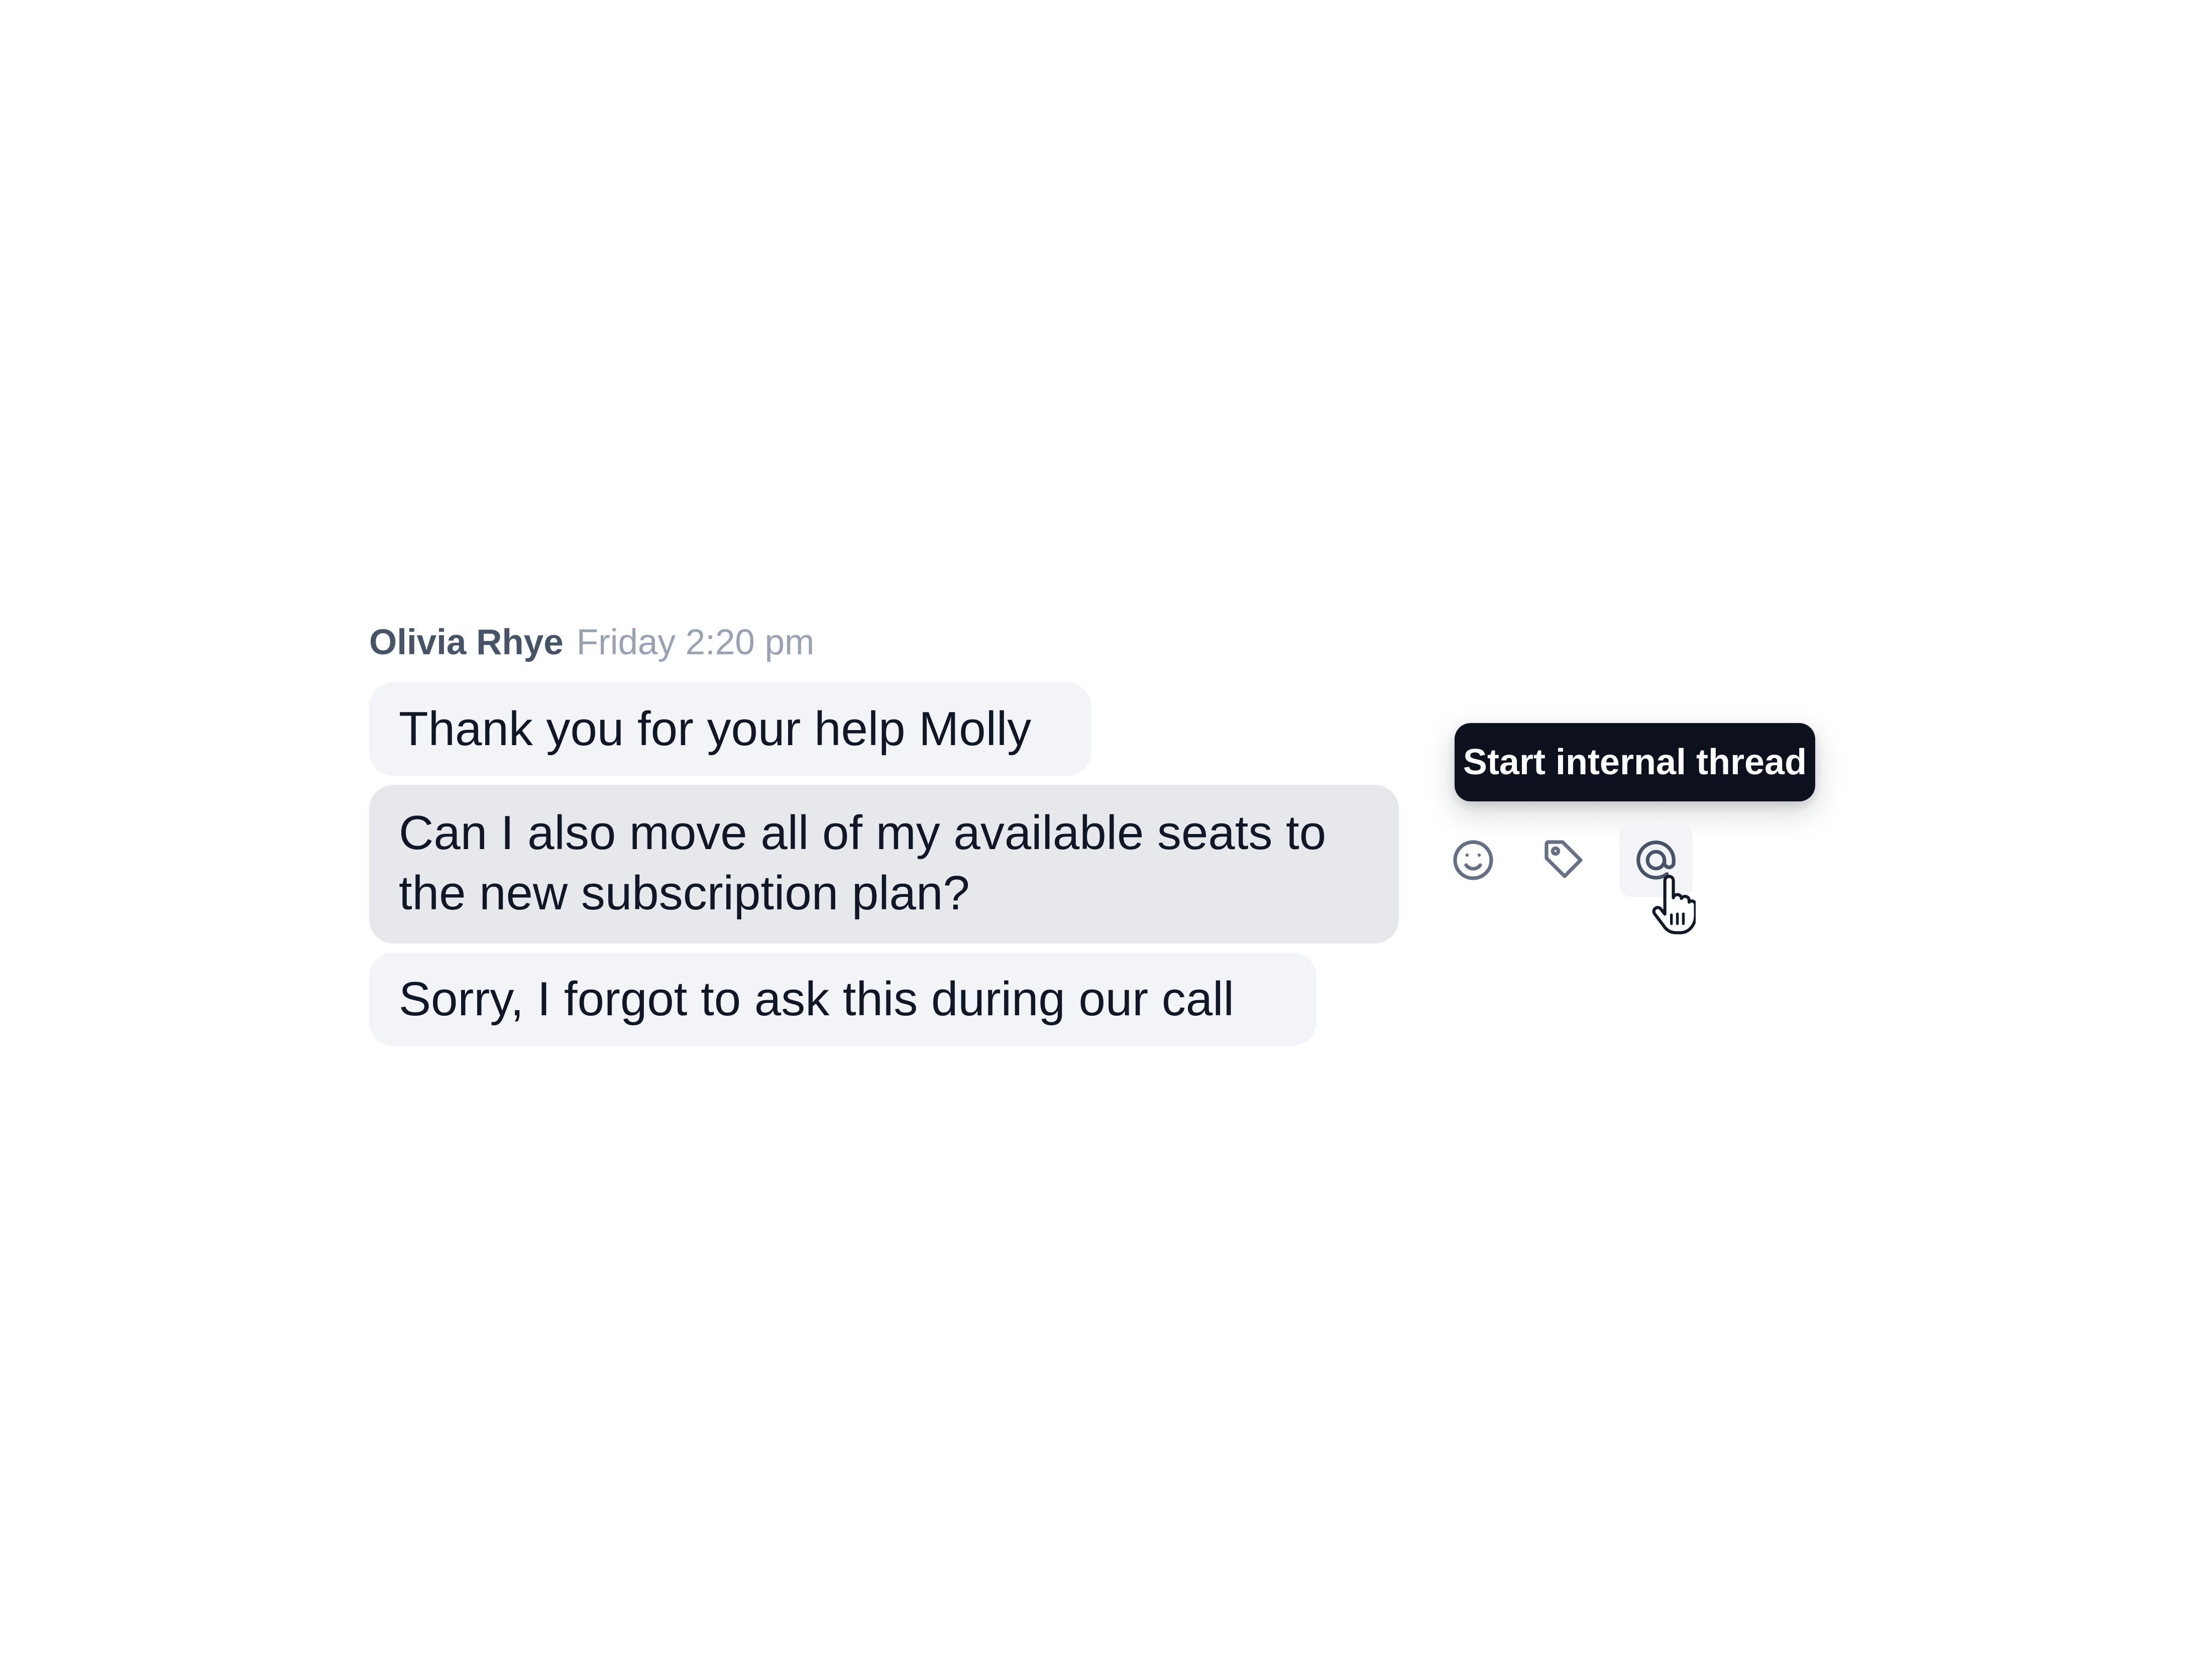  Describe the element at coordinates (466, 642) in the screenshot. I see `message-author: Olivia Rhye` at that location.